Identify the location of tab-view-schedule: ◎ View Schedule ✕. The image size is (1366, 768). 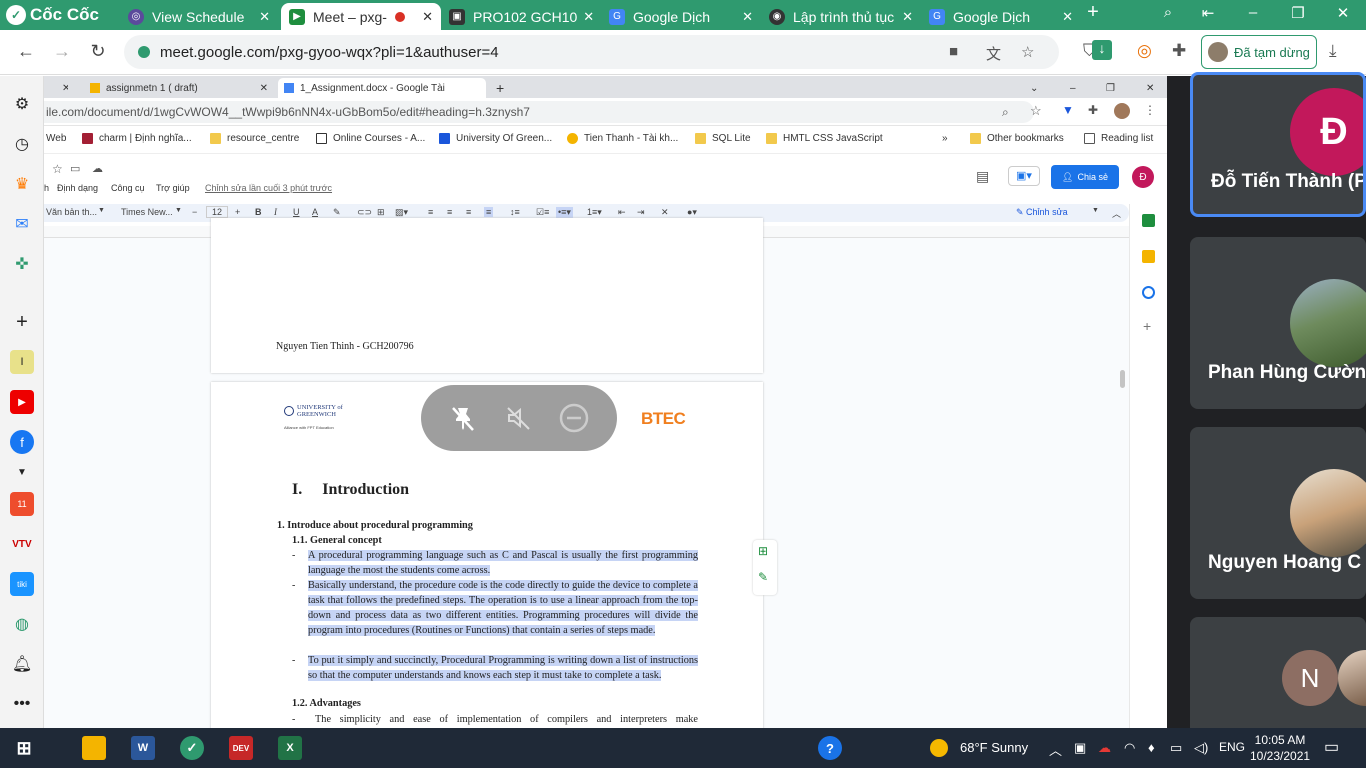
(199, 16).